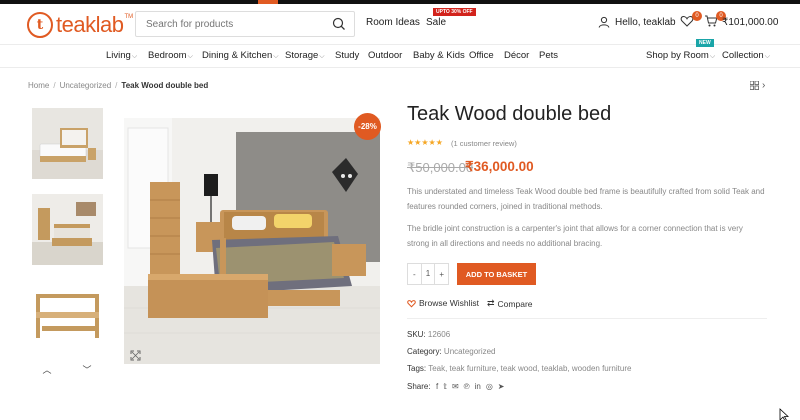 The image size is (800, 420). What do you see at coordinates (705, 43) in the screenshot?
I see `new-badge: NEW` at bounding box center [705, 43].